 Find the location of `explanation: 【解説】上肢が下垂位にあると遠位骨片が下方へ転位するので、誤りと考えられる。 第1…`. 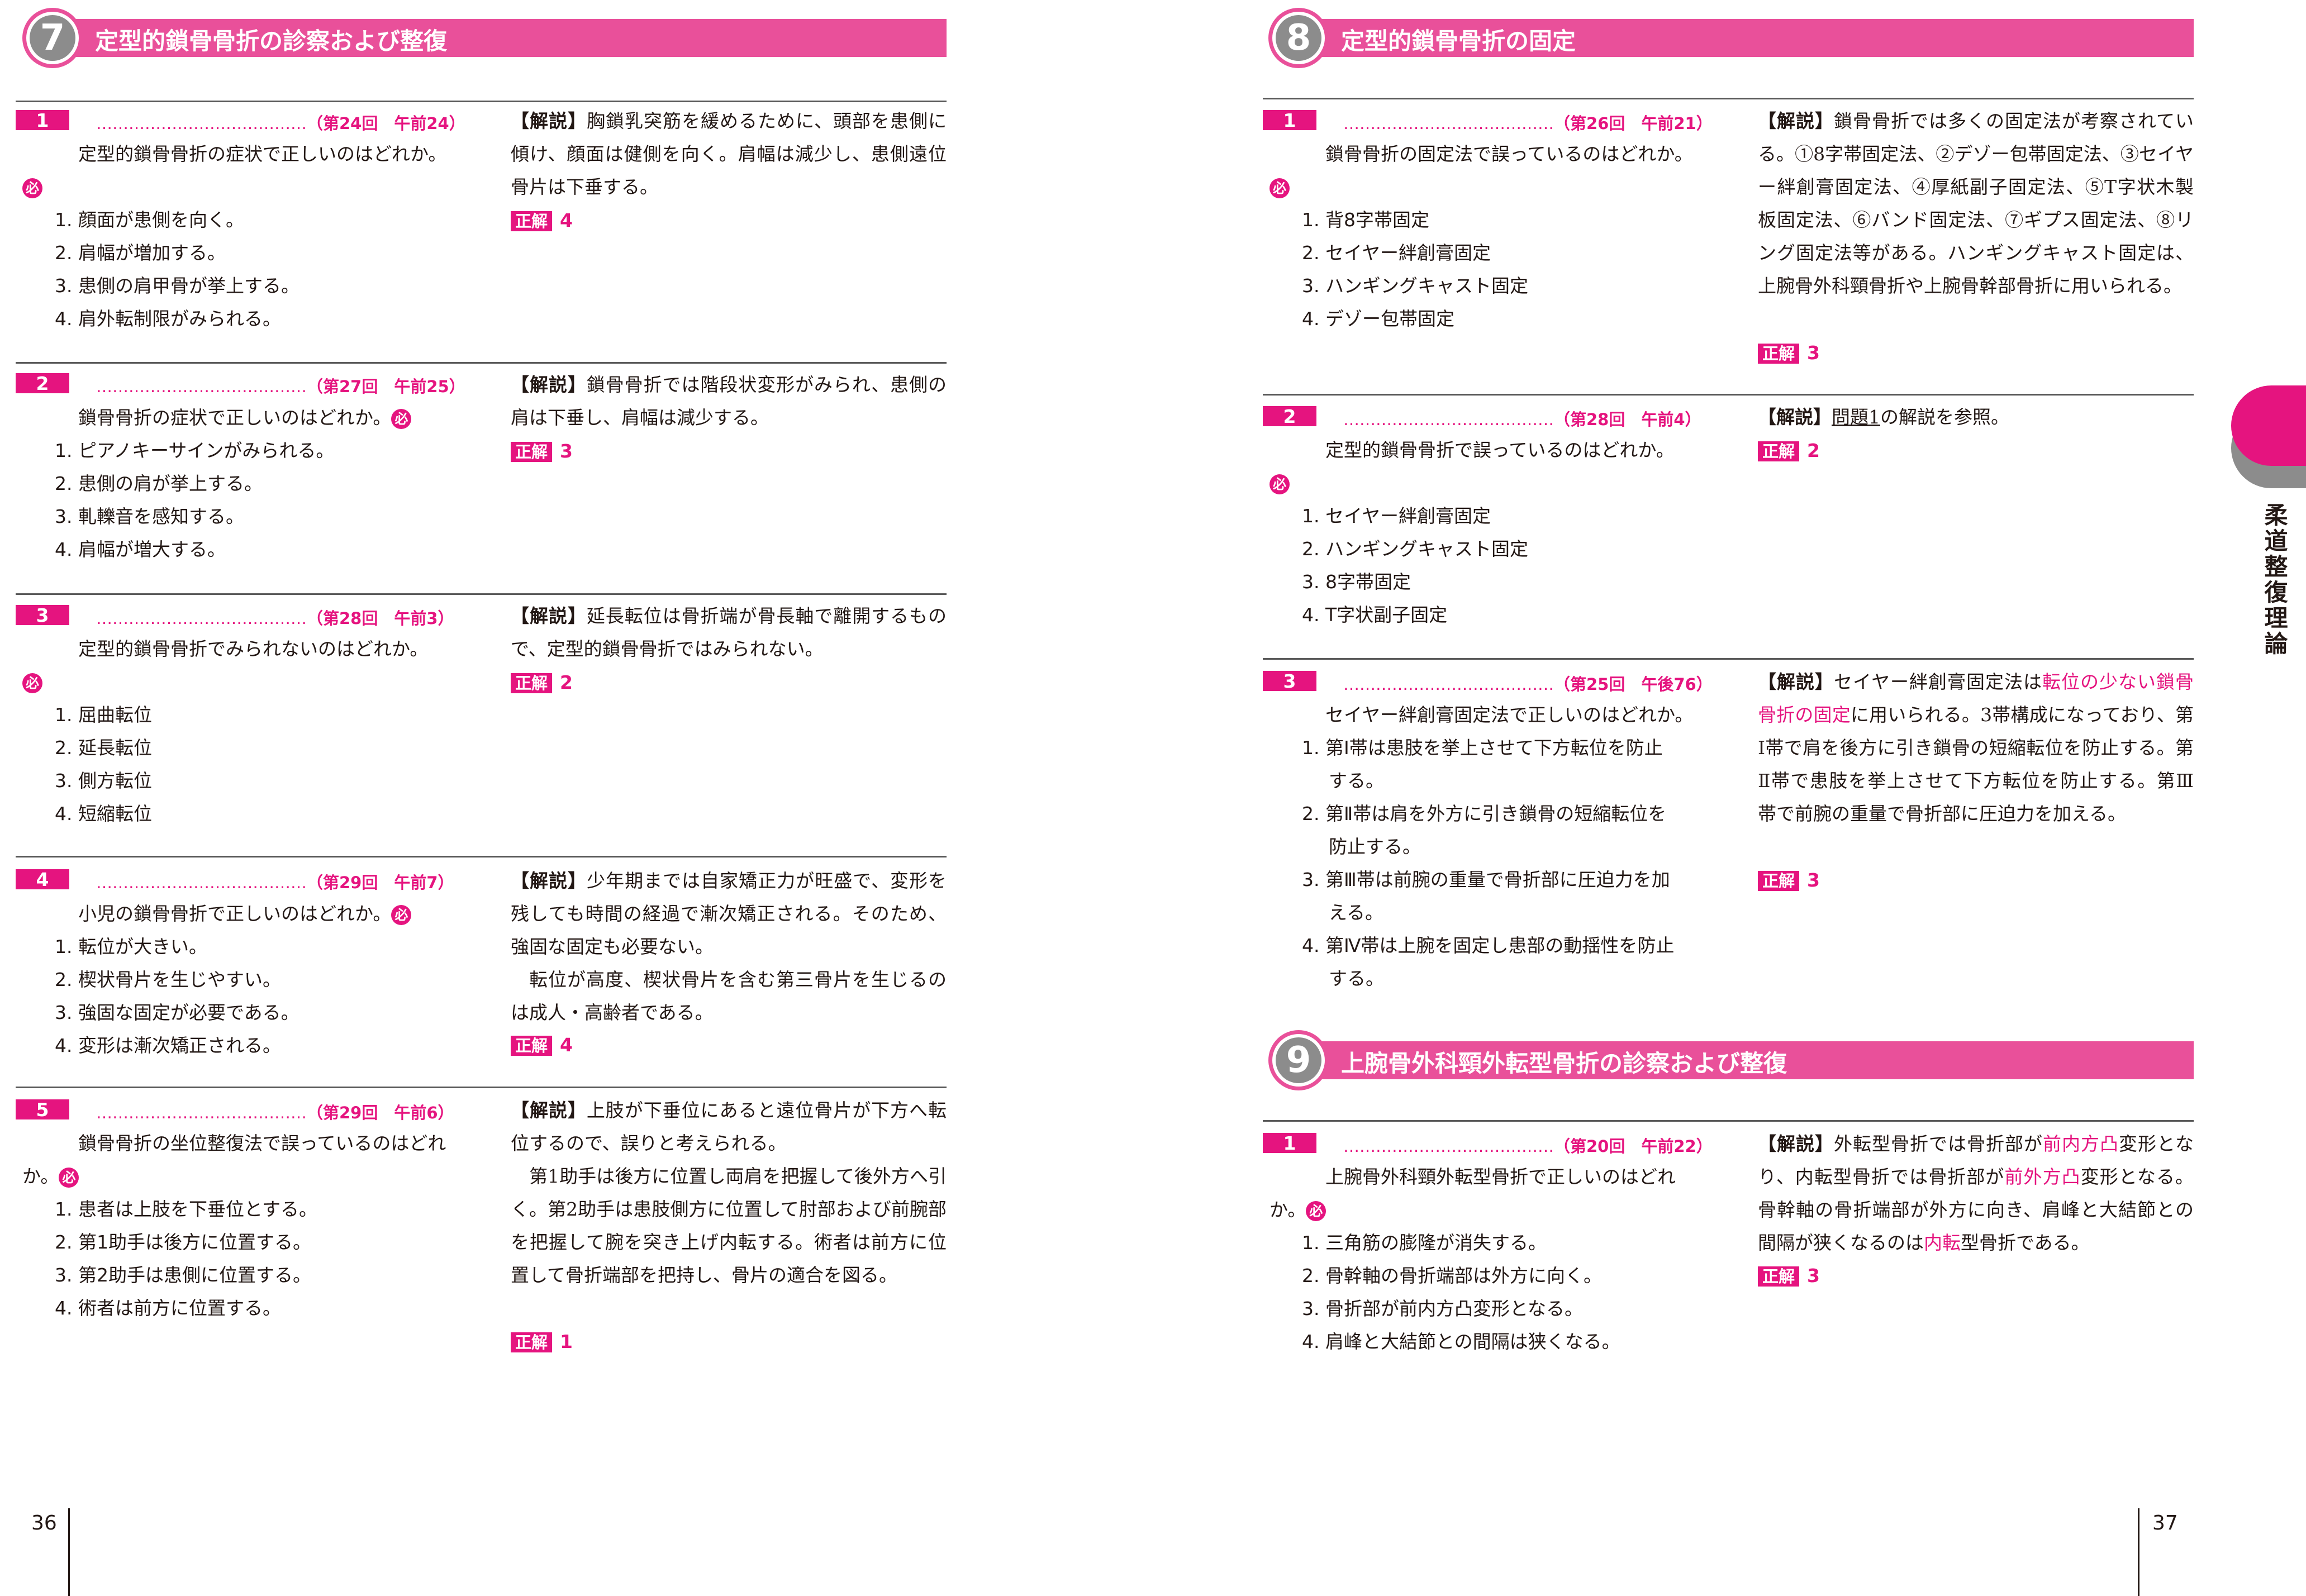

explanation: 【解説】上肢が下垂位にあると遠位骨片が下方へ転位するので、誤りと考えられる。 第1… is located at coordinates (729, 1192).